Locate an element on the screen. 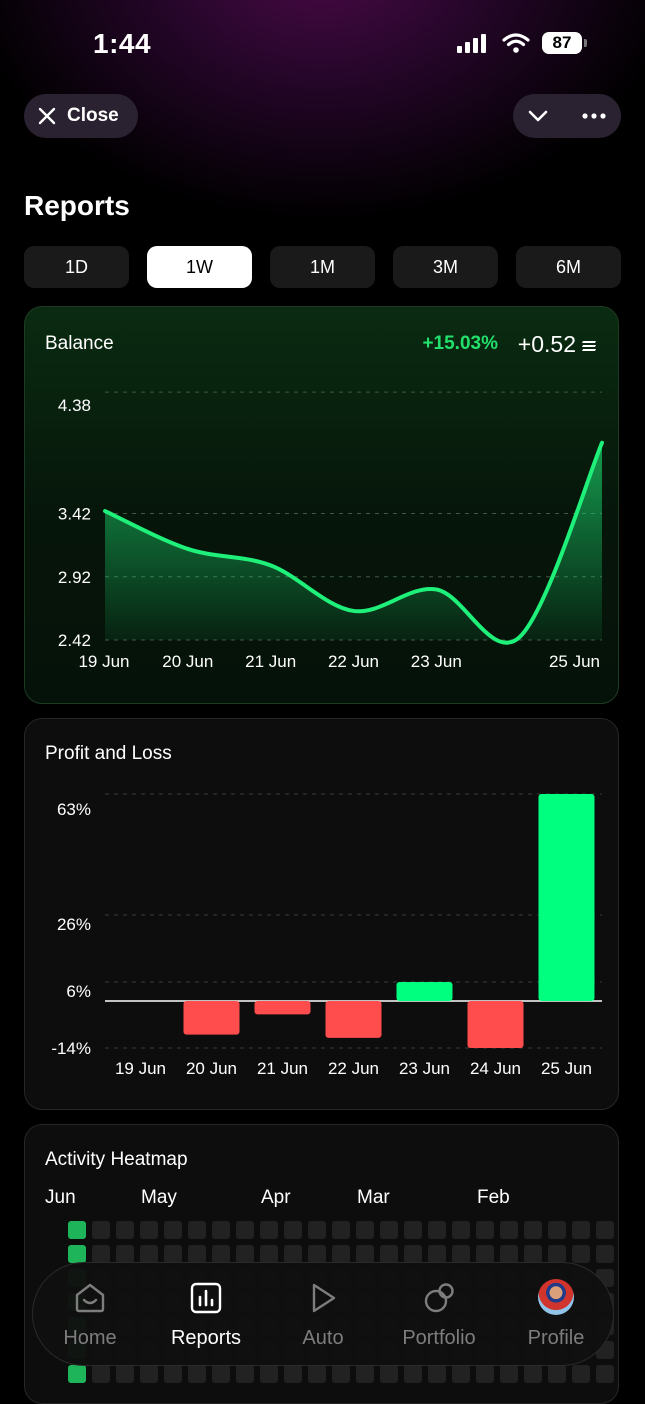  range-tab-1m: 1M is located at coordinates (322, 267).